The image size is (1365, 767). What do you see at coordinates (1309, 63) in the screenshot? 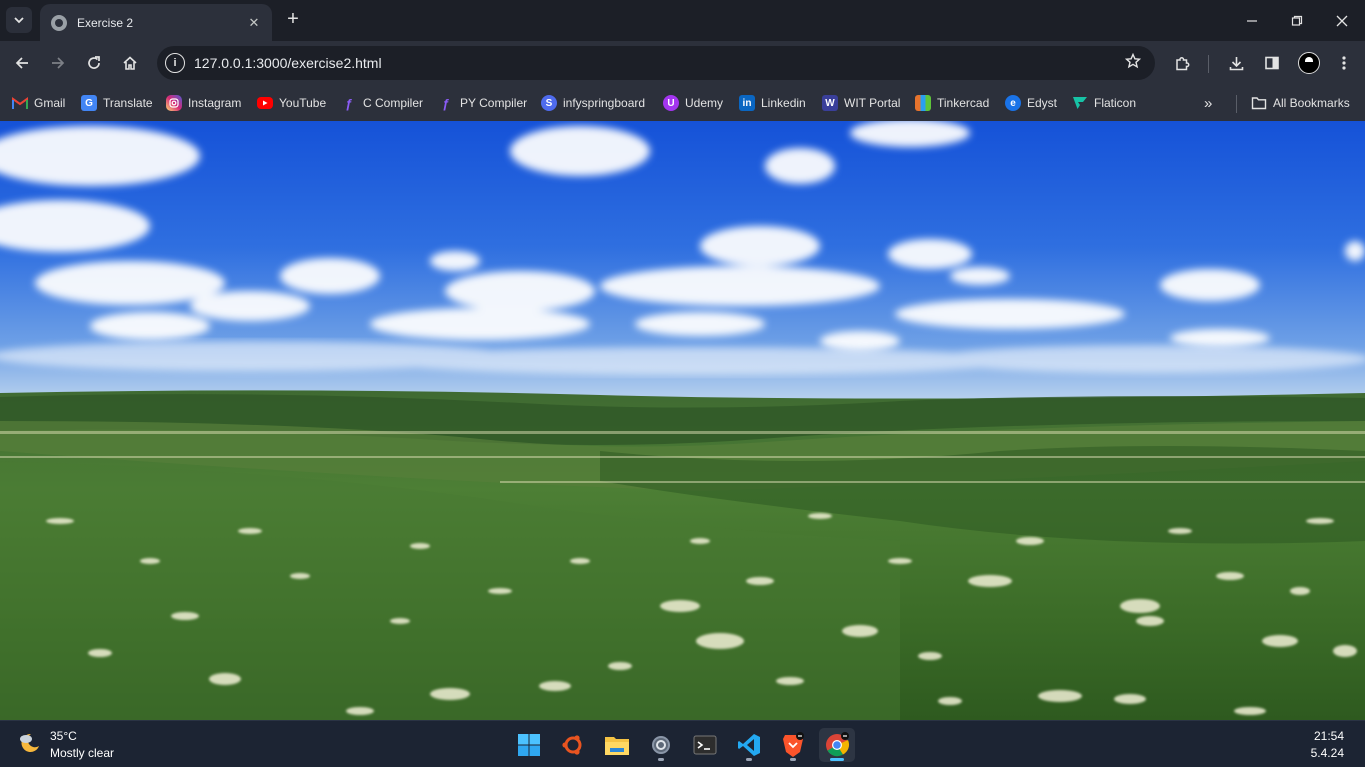
I see `profile-avatar` at bounding box center [1309, 63].